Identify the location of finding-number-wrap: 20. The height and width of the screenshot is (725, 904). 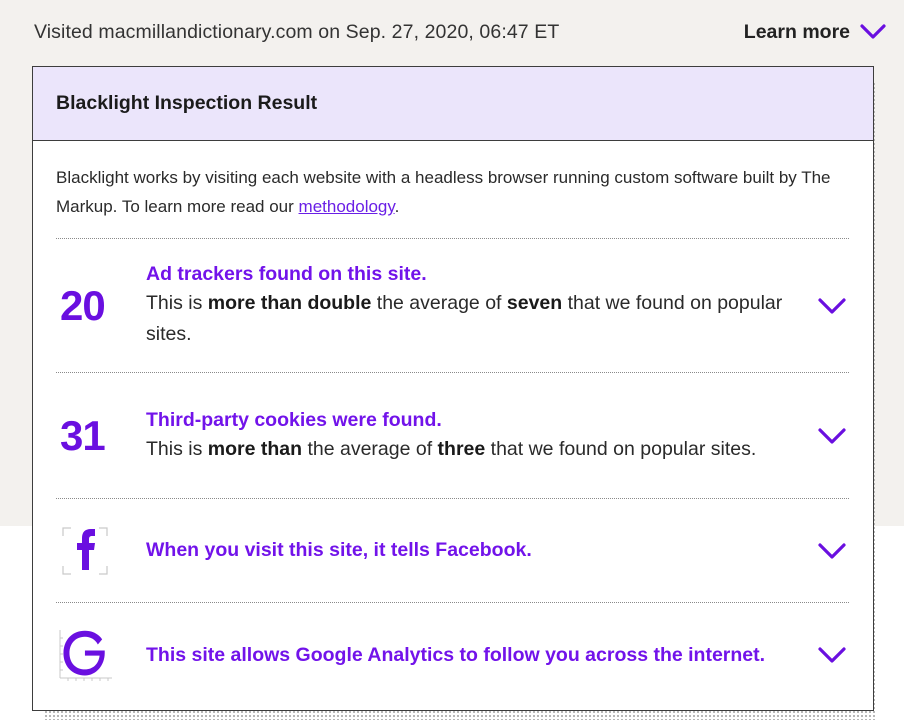
(101, 306).